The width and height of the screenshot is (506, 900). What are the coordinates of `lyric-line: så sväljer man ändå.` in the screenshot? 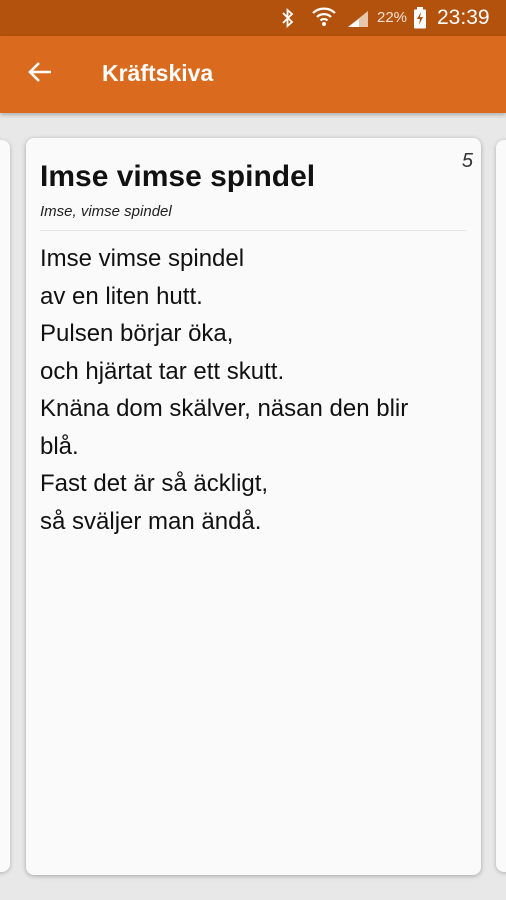 It's located at (151, 521).